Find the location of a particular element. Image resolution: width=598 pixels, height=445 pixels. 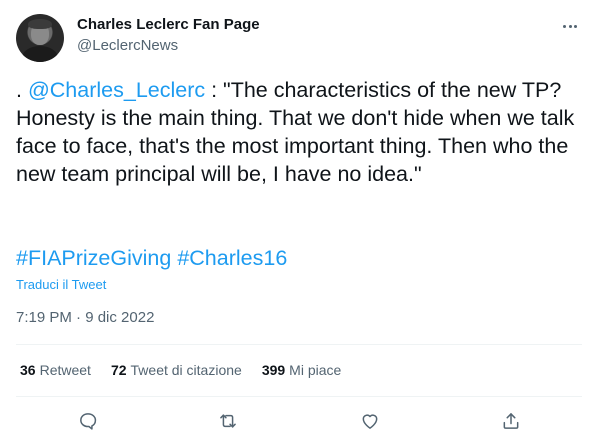

likes-label: Mi piace is located at coordinates (315, 370).